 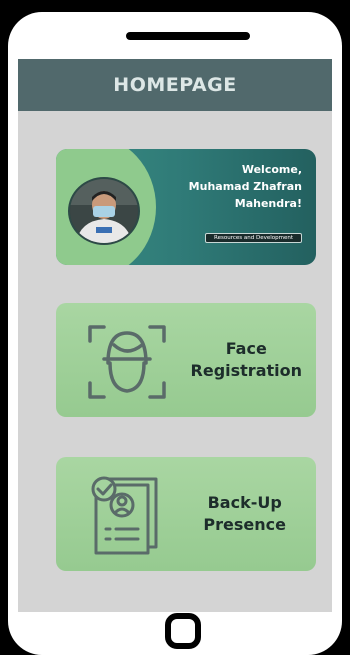 I want to click on backup-presence-label-line2: Presence, so click(x=244, y=524).